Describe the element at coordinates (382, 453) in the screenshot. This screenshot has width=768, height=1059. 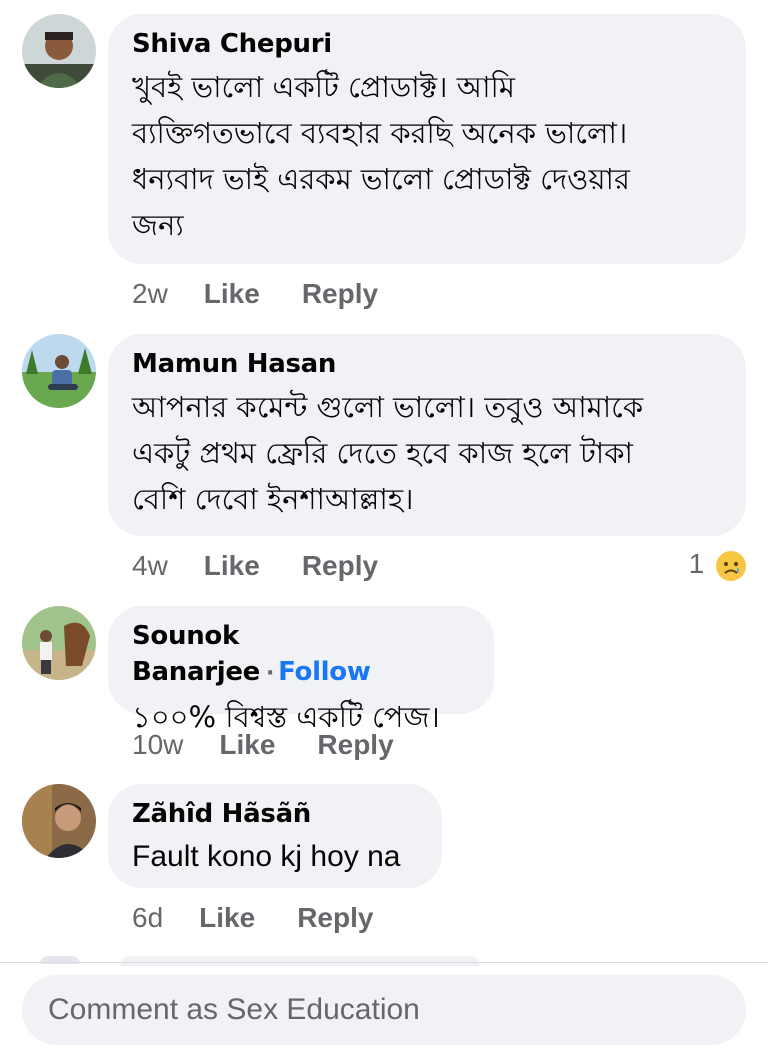
I see `comment-text-line: একটু প্রথম ফ্রেরি দেতে হবে কাজ হলে টাকা` at that location.